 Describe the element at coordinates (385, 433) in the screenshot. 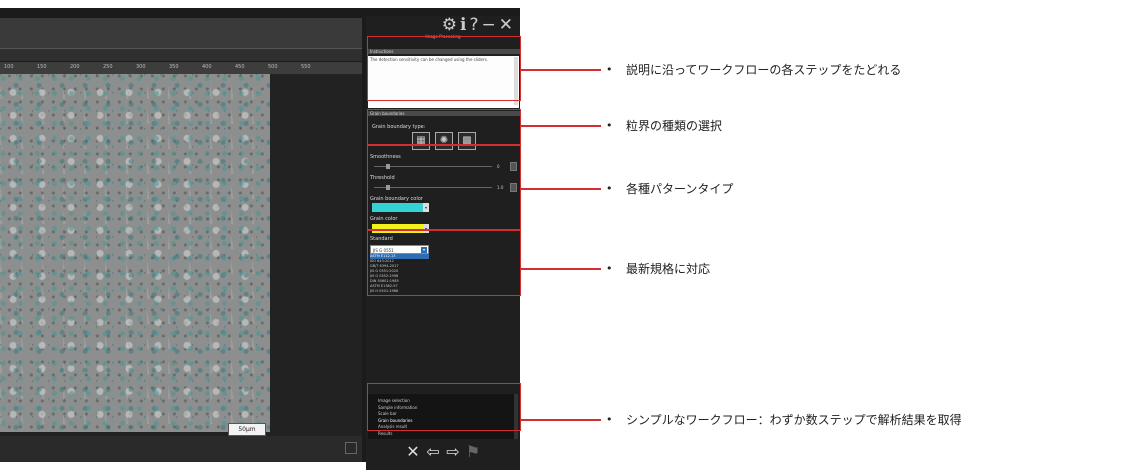

I see `workflow-step: Results` at that location.